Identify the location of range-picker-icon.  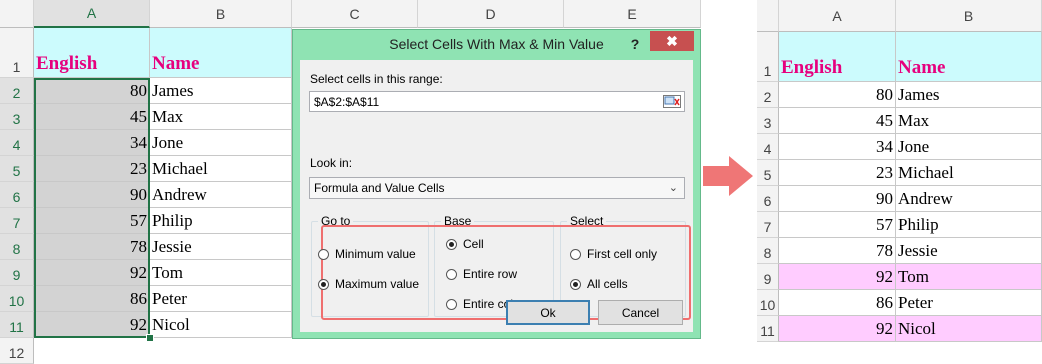
(672, 101).